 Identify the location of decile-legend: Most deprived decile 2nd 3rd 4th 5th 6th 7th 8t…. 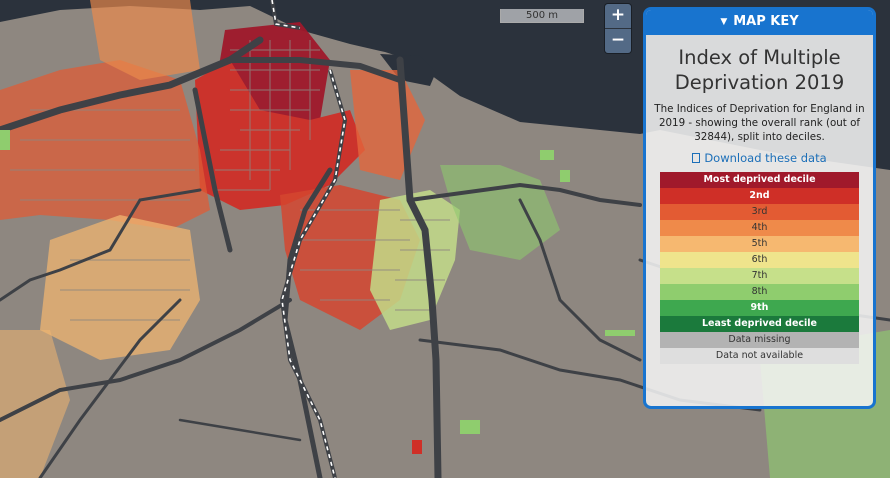
(759, 268).